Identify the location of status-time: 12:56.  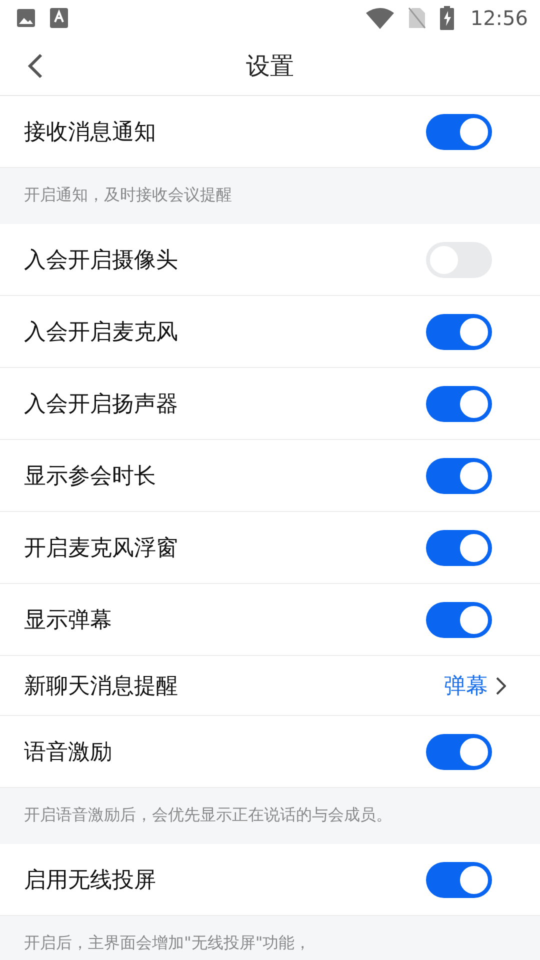
(499, 18).